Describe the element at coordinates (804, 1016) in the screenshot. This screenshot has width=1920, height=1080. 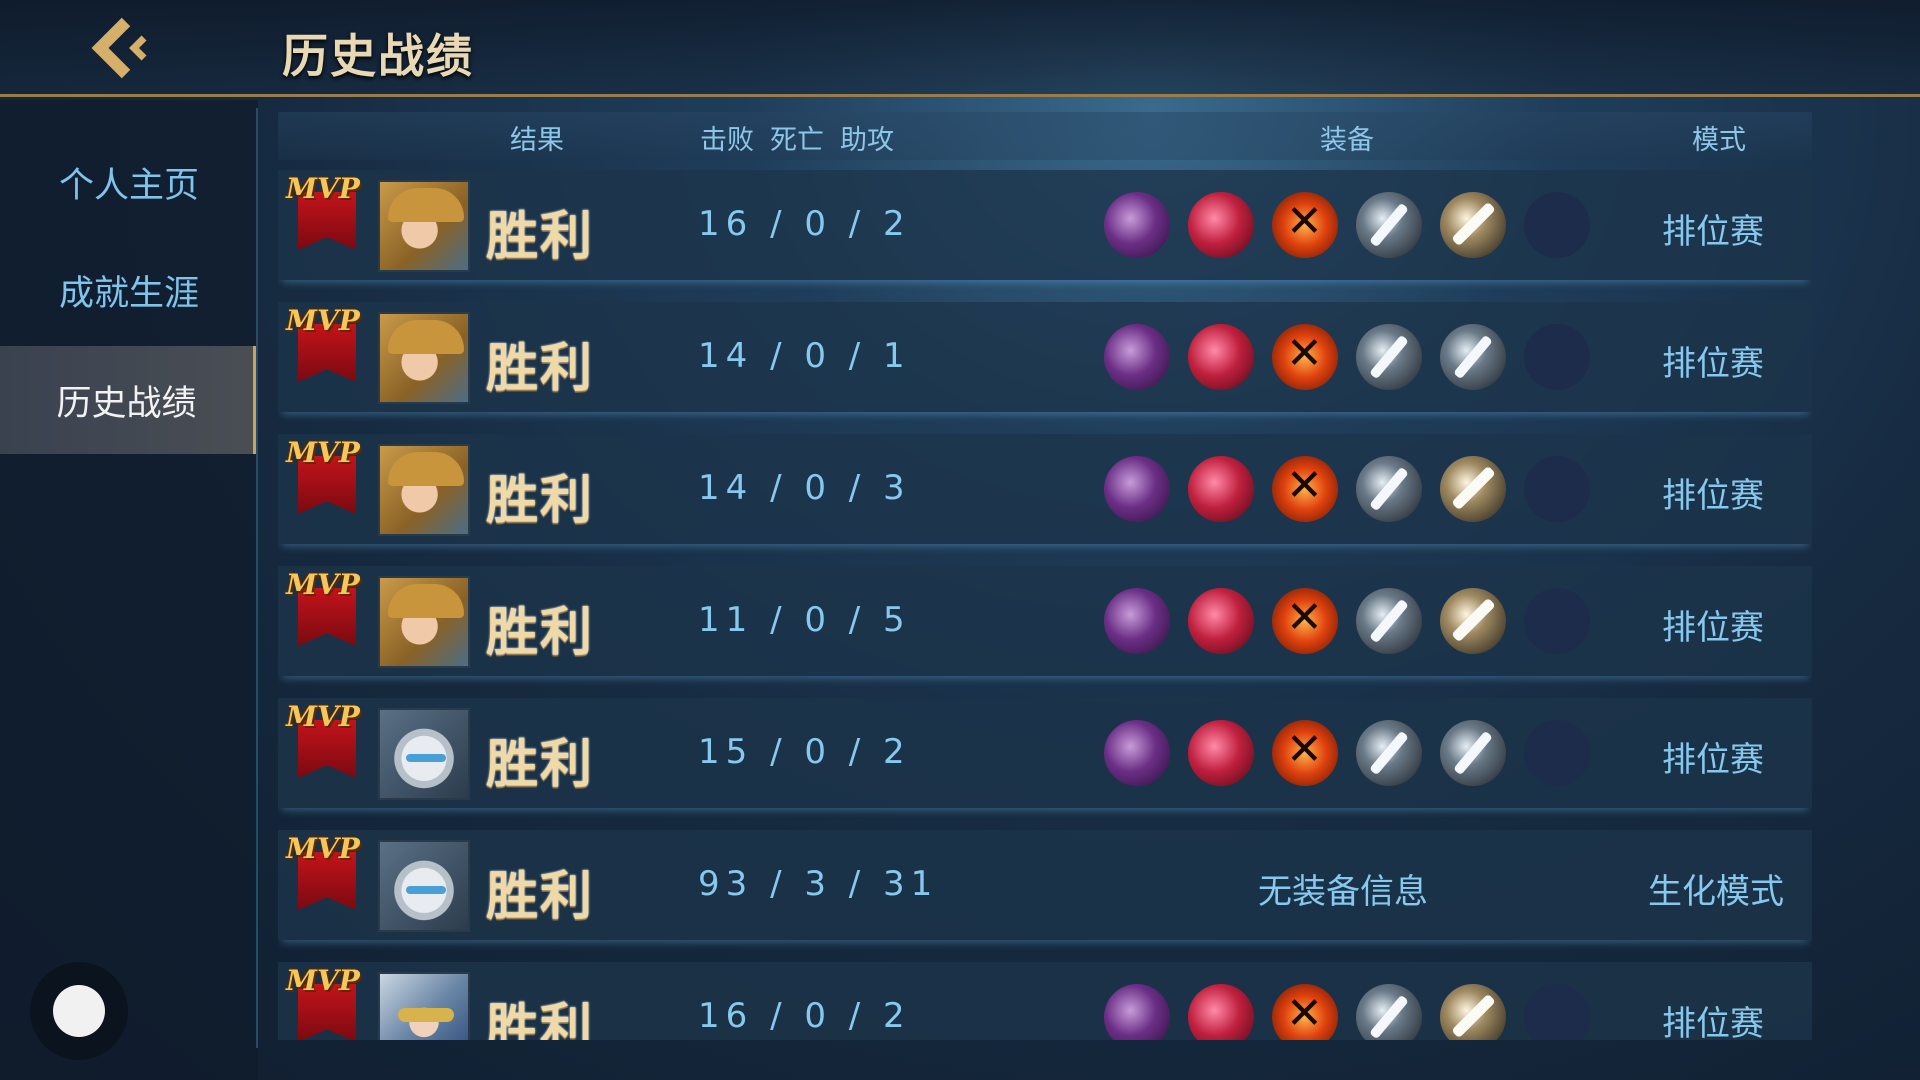
I see `kda-score: 16 / 0 / 2` at that location.